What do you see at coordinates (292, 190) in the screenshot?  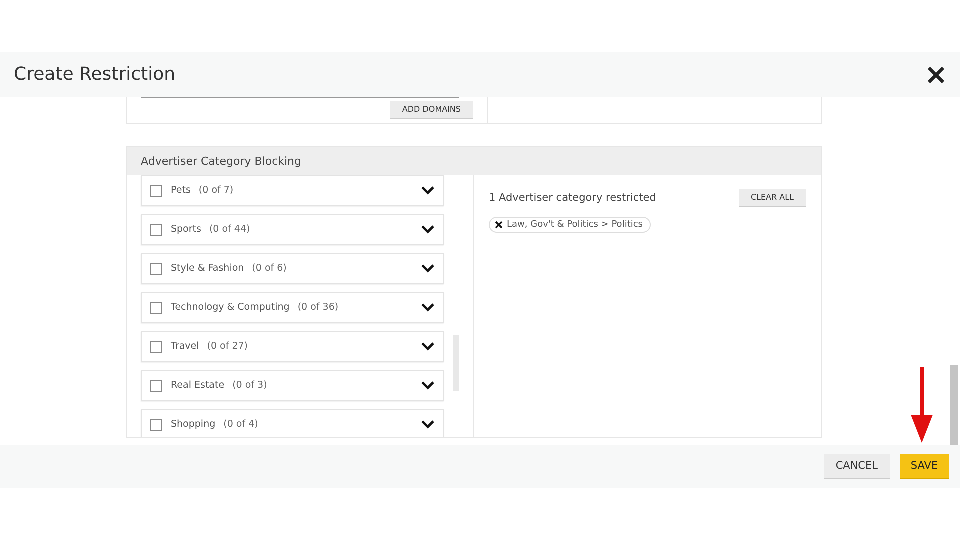 I see `category-row: Pets (0 of 7)` at bounding box center [292, 190].